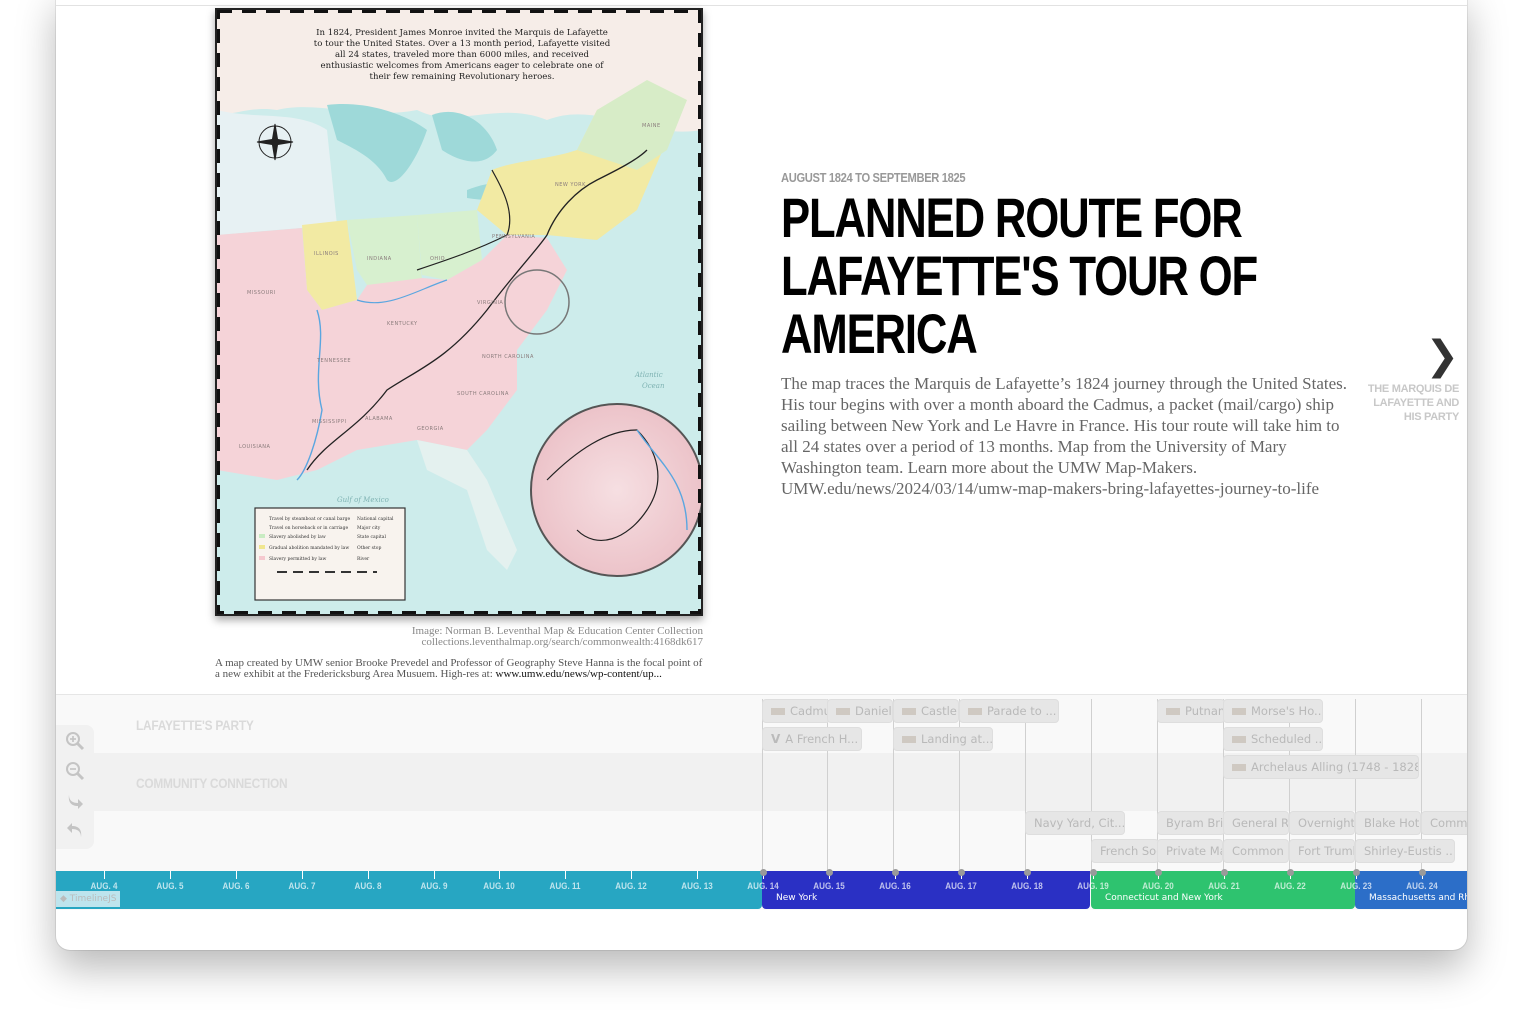 The image size is (1523, 1025). What do you see at coordinates (261, 293) in the screenshot?
I see `svg-text: MISSOURI` at bounding box center [261, 293].